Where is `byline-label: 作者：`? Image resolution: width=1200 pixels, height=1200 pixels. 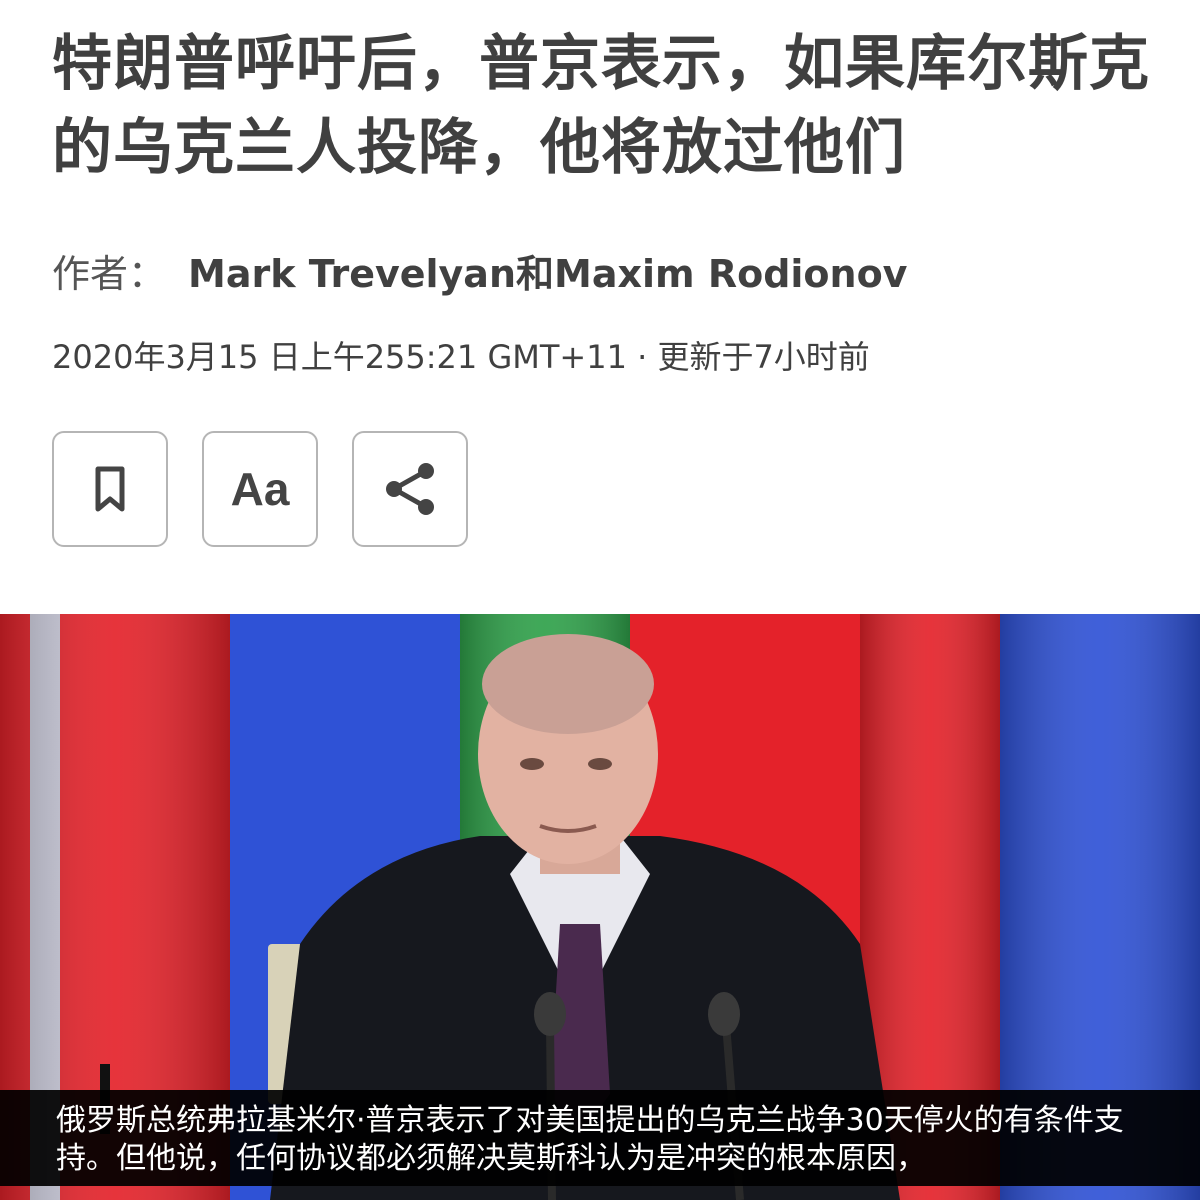
byline-label: 作者： is located at coordinates (109, 274).